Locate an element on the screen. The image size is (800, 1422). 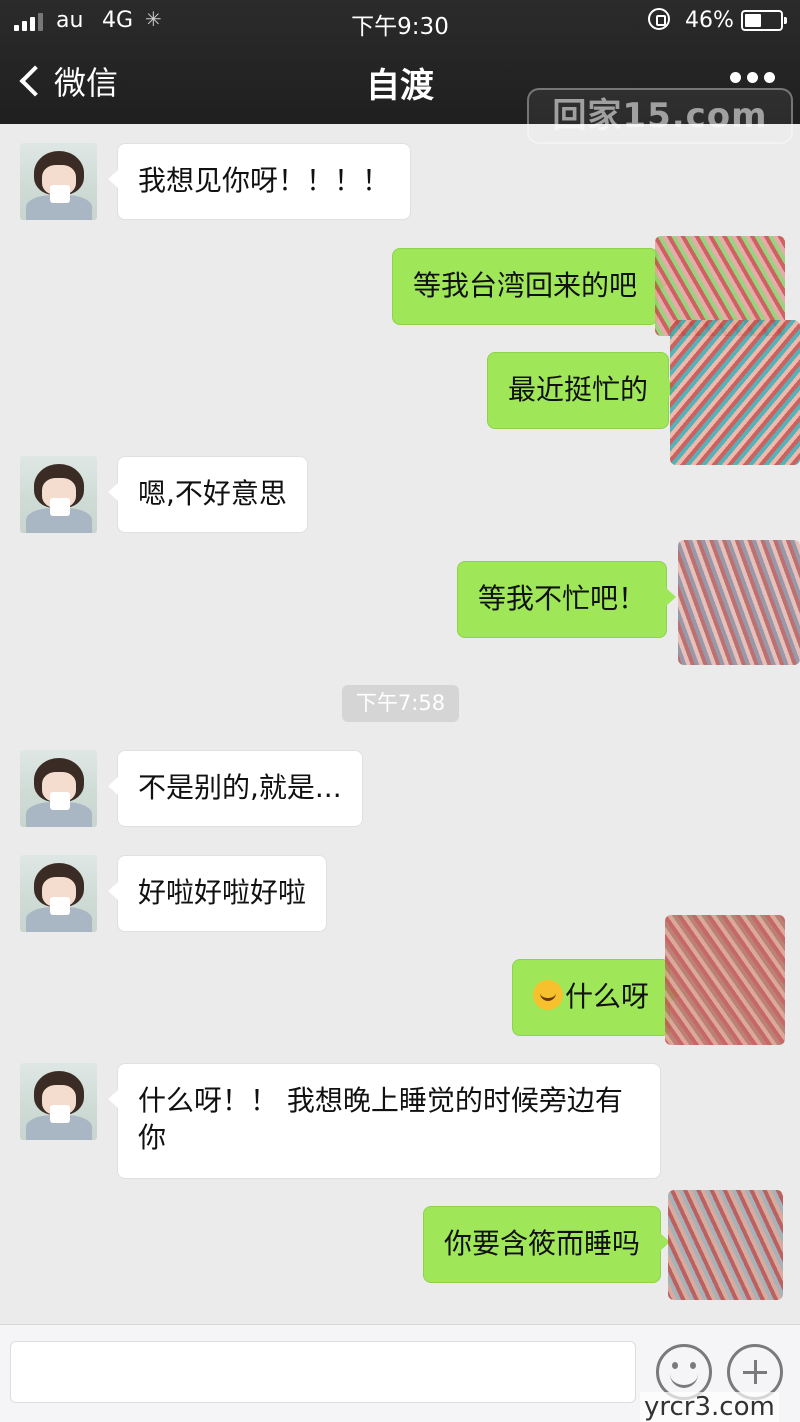
rotation-lock-icon is located at coordinates (659, 19).